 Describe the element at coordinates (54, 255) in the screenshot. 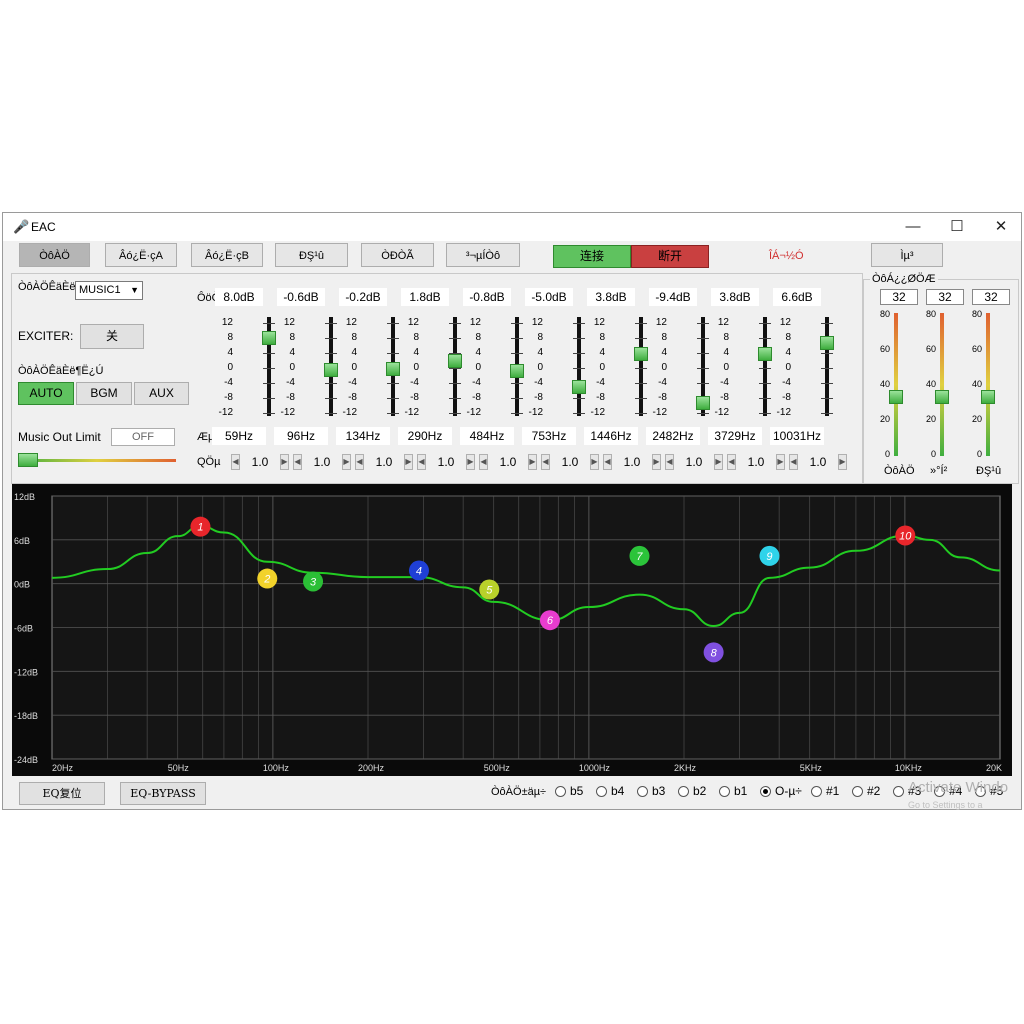

I see `tab-music: ÒôÀÖ` at that location.